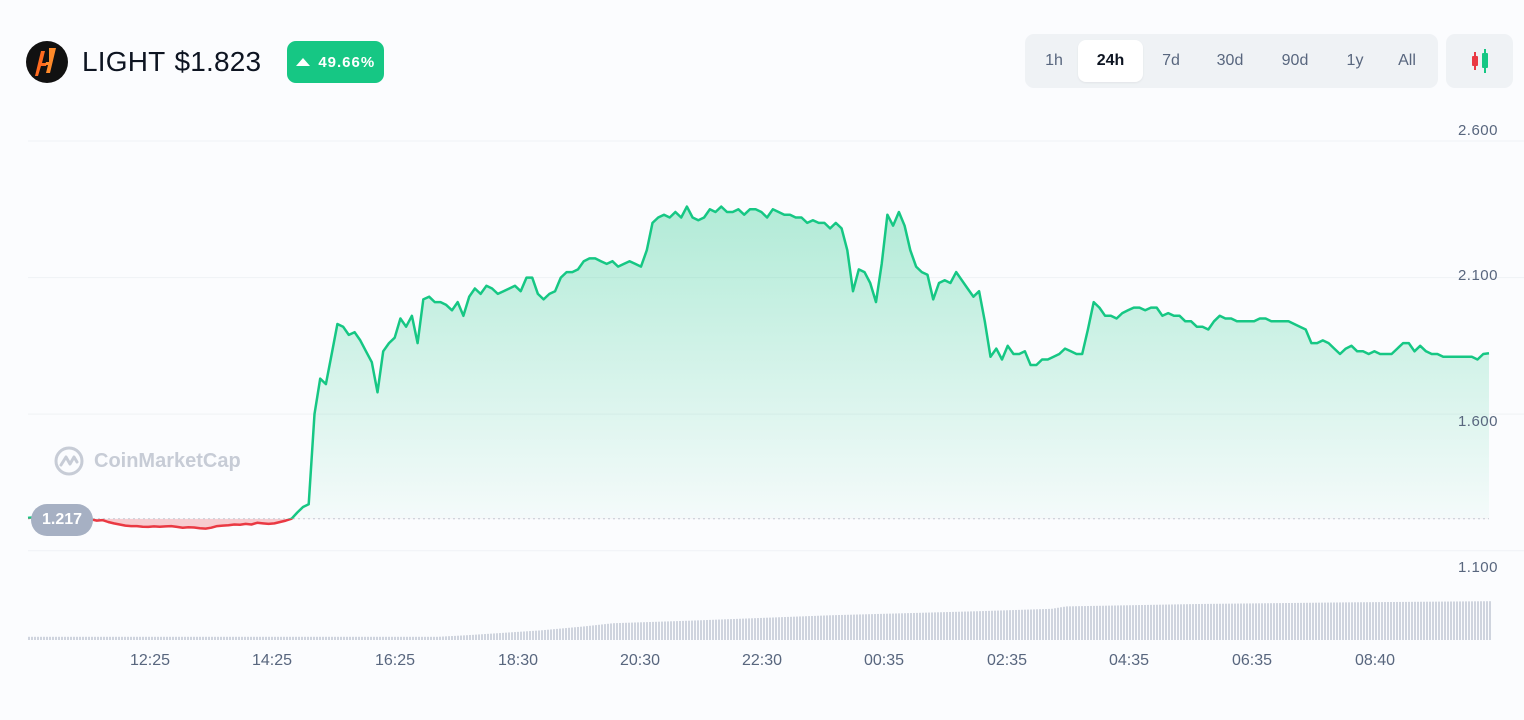 The height and width of the screenshot is (720, 1524). I want to click on x-tick-label: 12:25, so click(150, 660).